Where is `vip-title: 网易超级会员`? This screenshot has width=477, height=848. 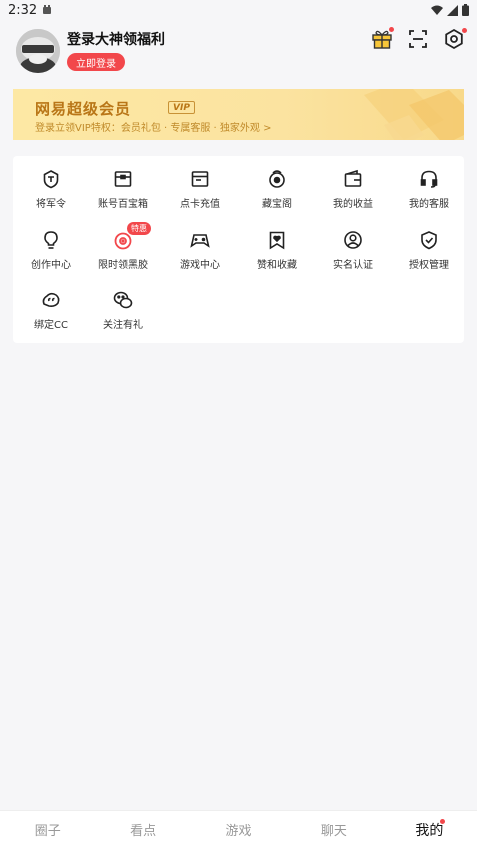
vip-title: 网易超级会员 is located at coordinates (83, 109).